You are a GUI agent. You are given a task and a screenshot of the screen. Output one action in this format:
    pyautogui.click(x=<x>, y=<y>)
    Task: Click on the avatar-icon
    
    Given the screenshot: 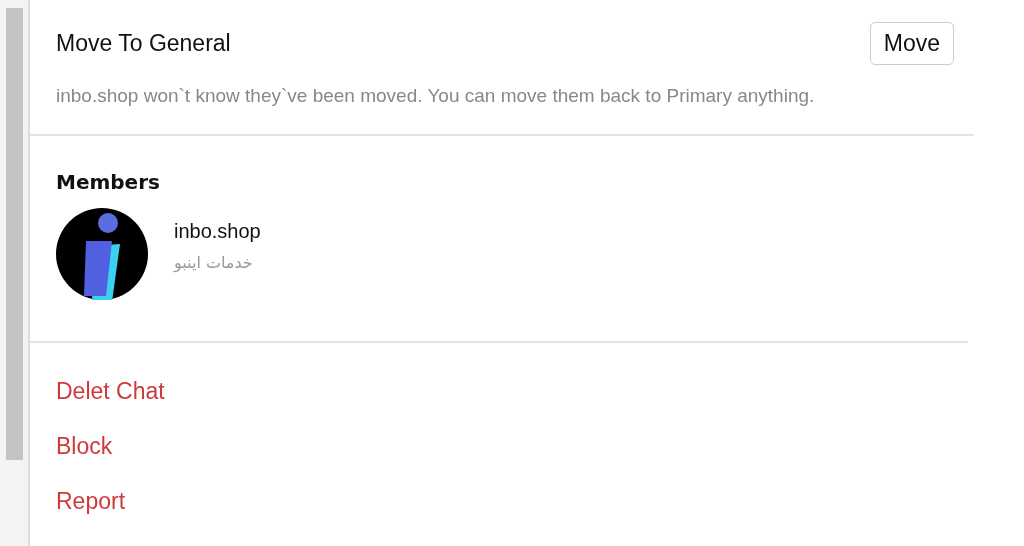 What is the action you would take?
    pyautogui.click(x=102, y=254)
    